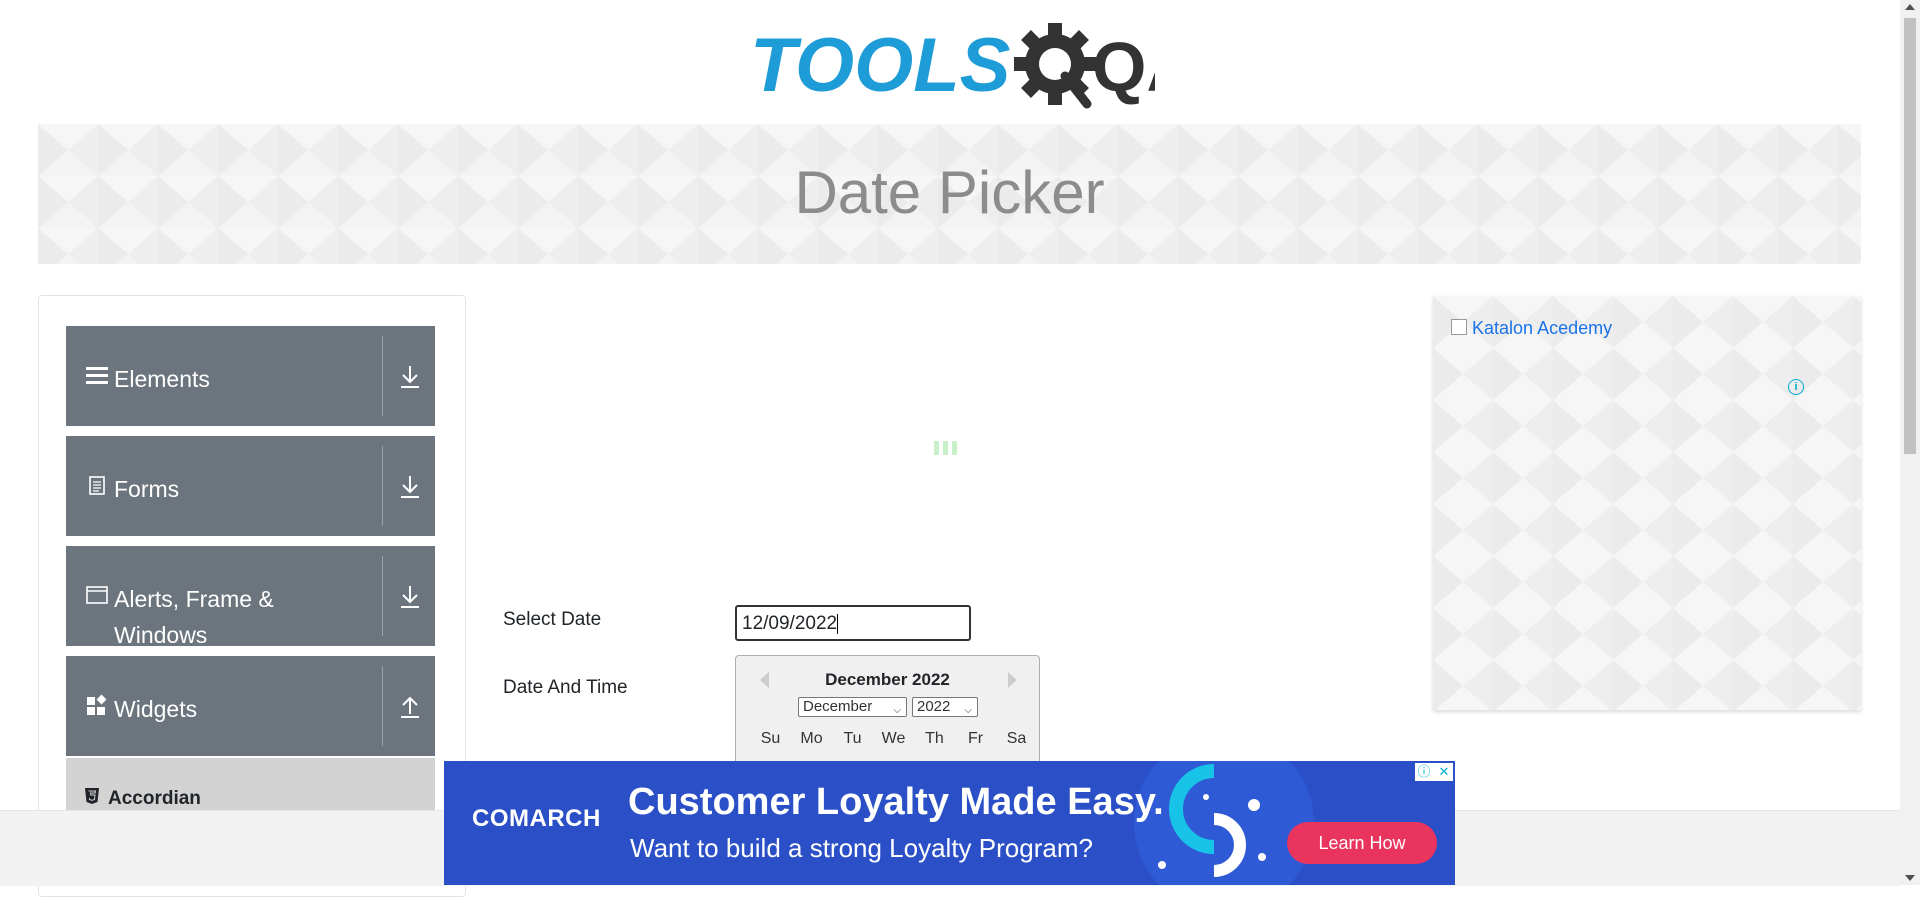 The height and width of the screenshot is (897, 1920). Describe the element at coordinates (975, 738) in the screenshot. I see `weekday: Fr` at that location.